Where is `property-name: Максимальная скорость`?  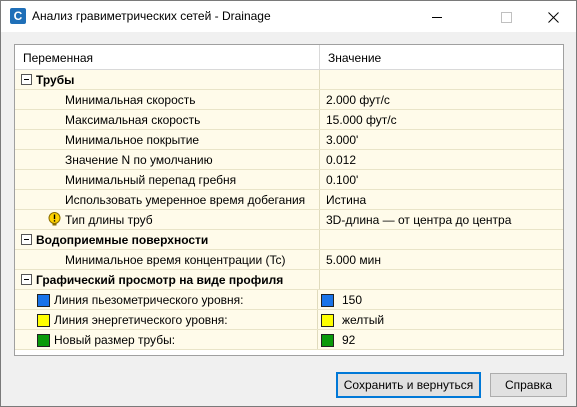
property-name: Максимальная скорость is located at coordinates (133, 120).